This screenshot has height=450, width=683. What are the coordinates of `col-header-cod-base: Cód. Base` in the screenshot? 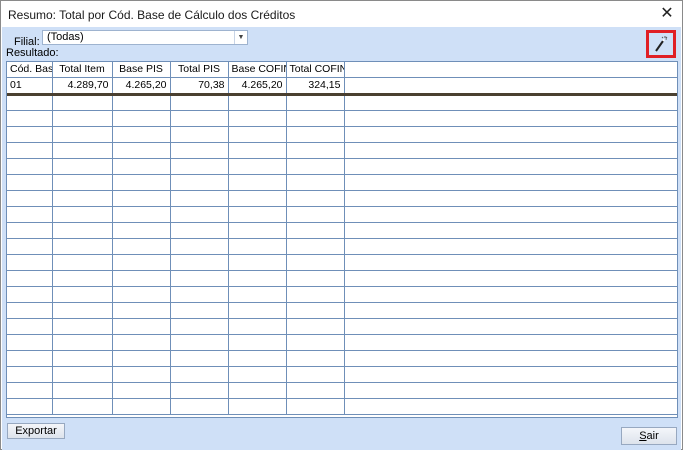 It's located at (30, 70).